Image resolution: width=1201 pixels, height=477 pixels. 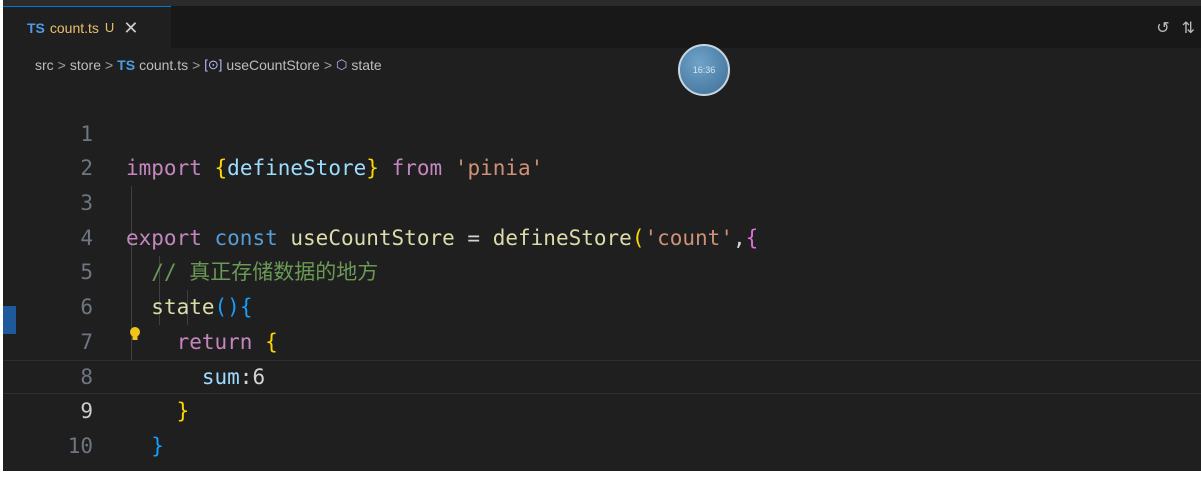 I want to click on method-icon: ⬡, so click(x=342, y=64).